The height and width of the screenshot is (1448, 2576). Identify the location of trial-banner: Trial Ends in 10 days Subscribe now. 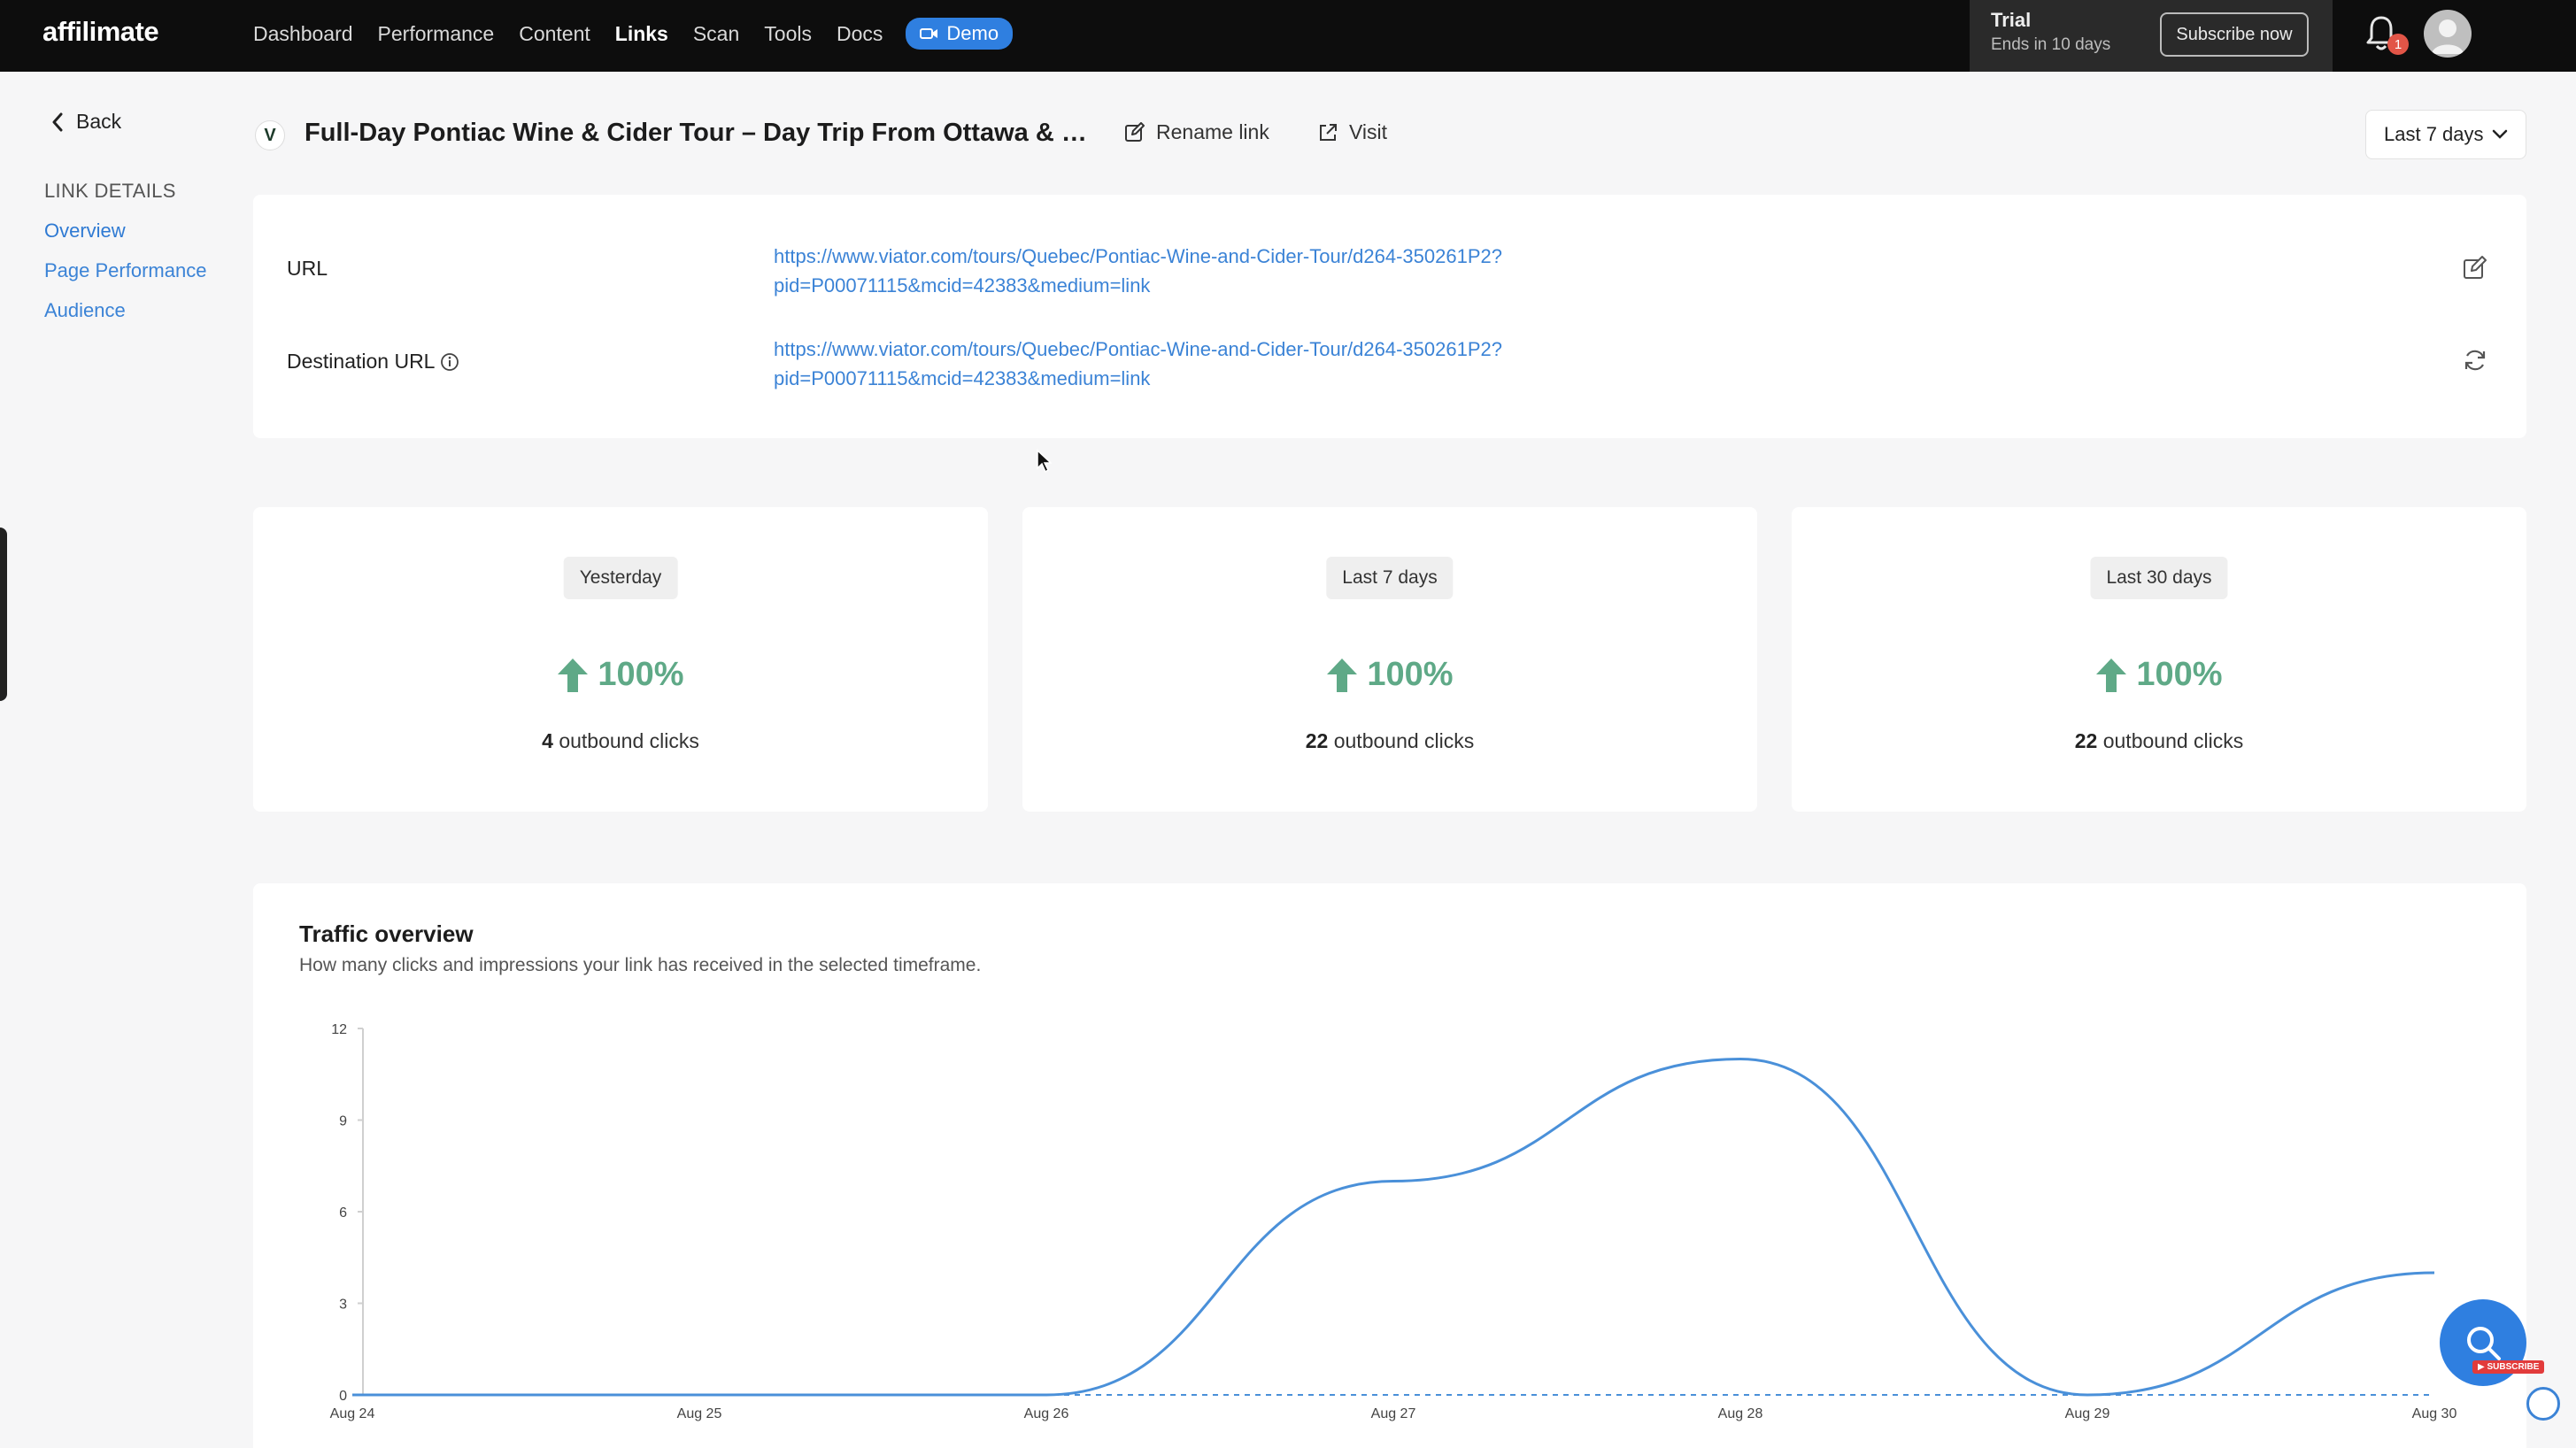
(2151, 36).